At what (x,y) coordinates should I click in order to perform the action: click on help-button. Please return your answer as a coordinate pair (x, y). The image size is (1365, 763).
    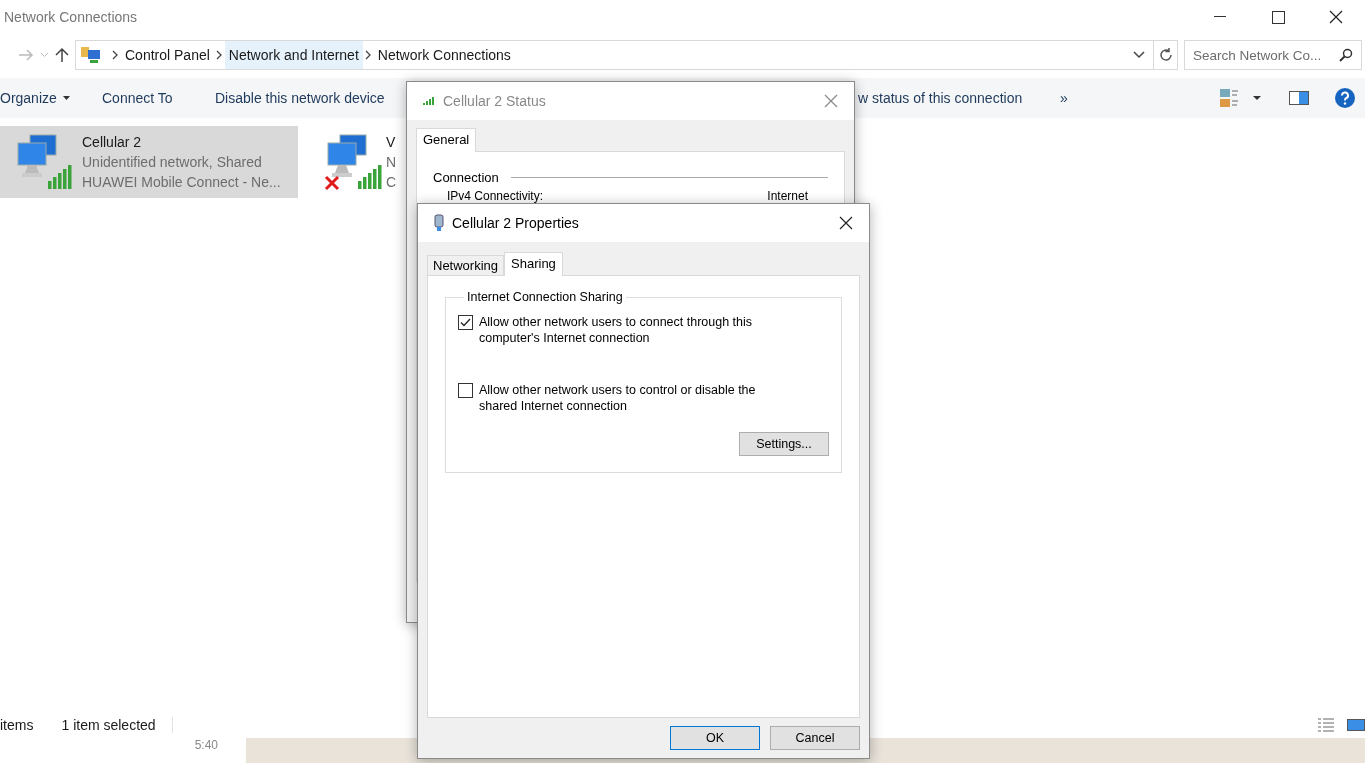
    Looking at the image, I should click on (1345, 98).